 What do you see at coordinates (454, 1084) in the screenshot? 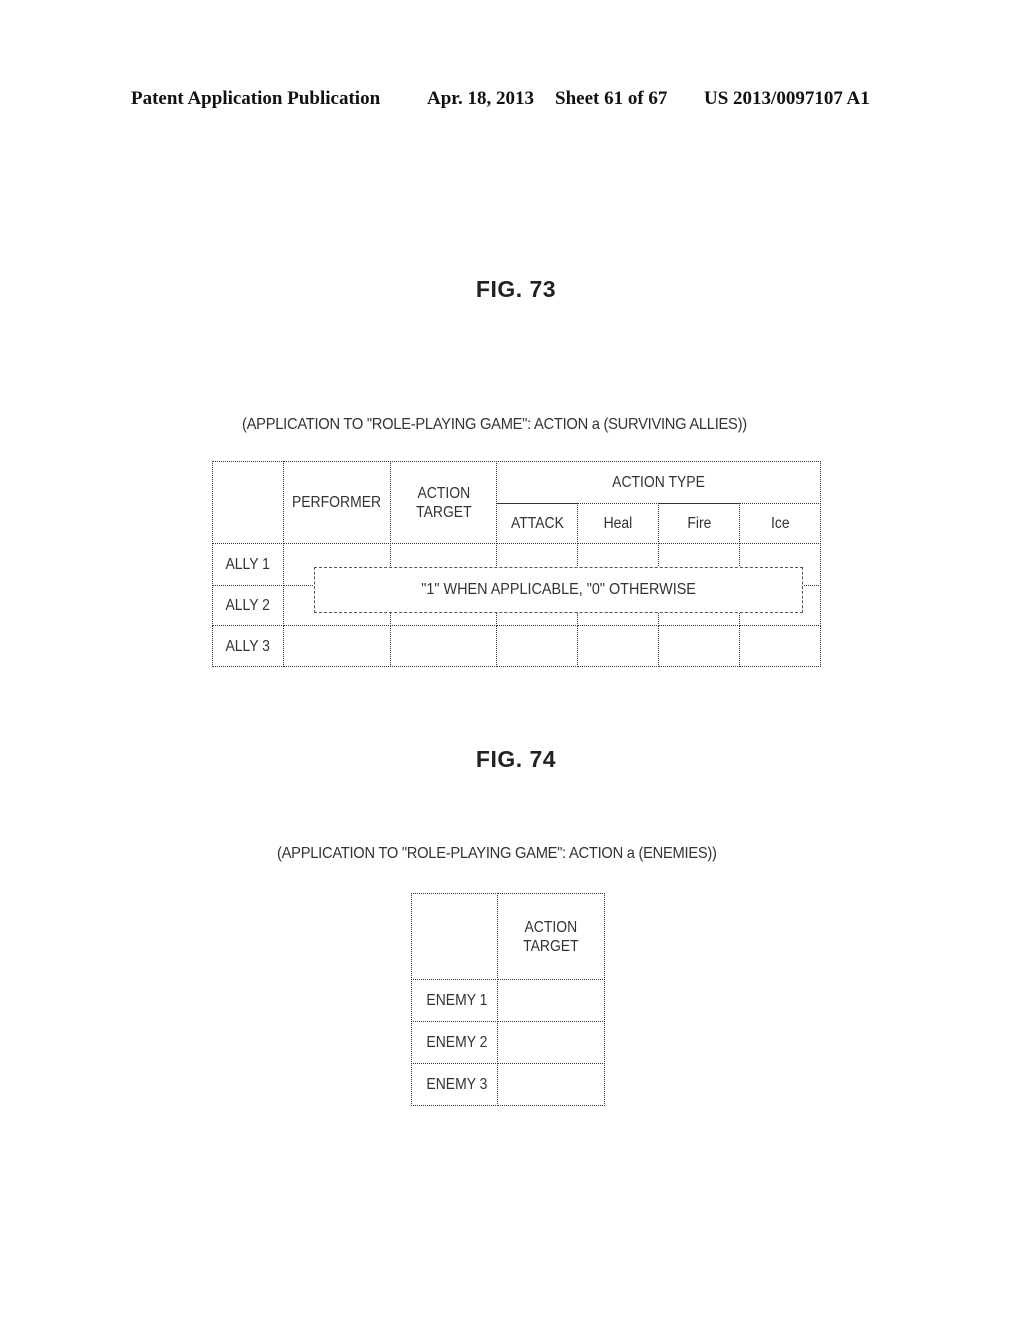
I see `row-label-enemy-3: ENEMY 3` at bounding box center [454, 1084].